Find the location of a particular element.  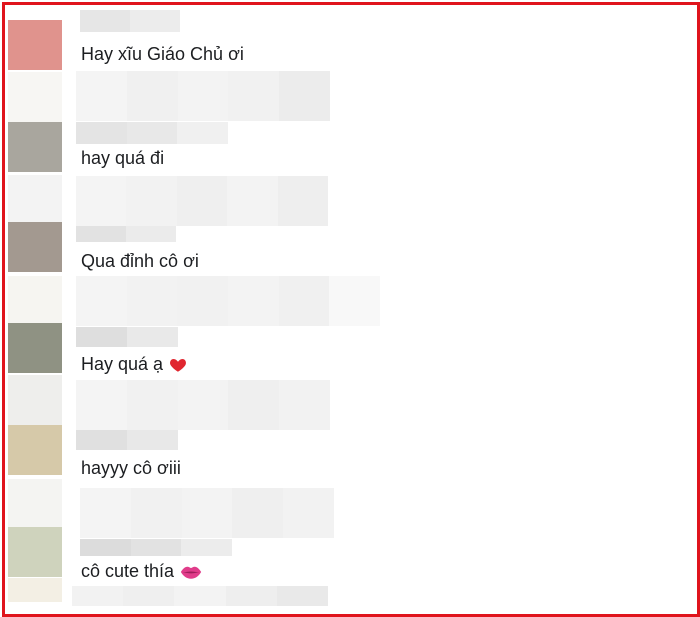

comment-text: Qua đỉnh cô ơi is located at coordinates (140, 261).